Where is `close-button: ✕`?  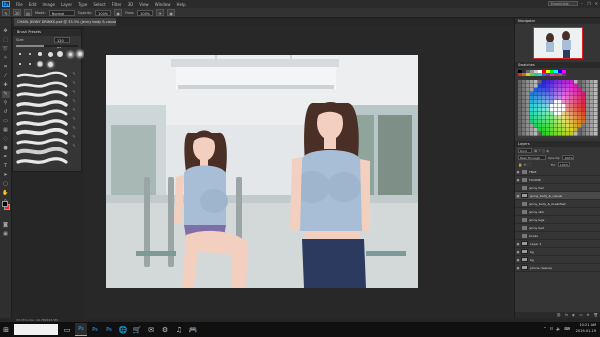
close-button: ✕ is located at coordinates (596, 3).